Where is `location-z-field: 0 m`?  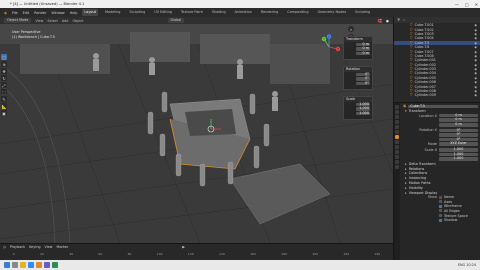 location-z-field: 0 m is located at coordinates (458, 124).